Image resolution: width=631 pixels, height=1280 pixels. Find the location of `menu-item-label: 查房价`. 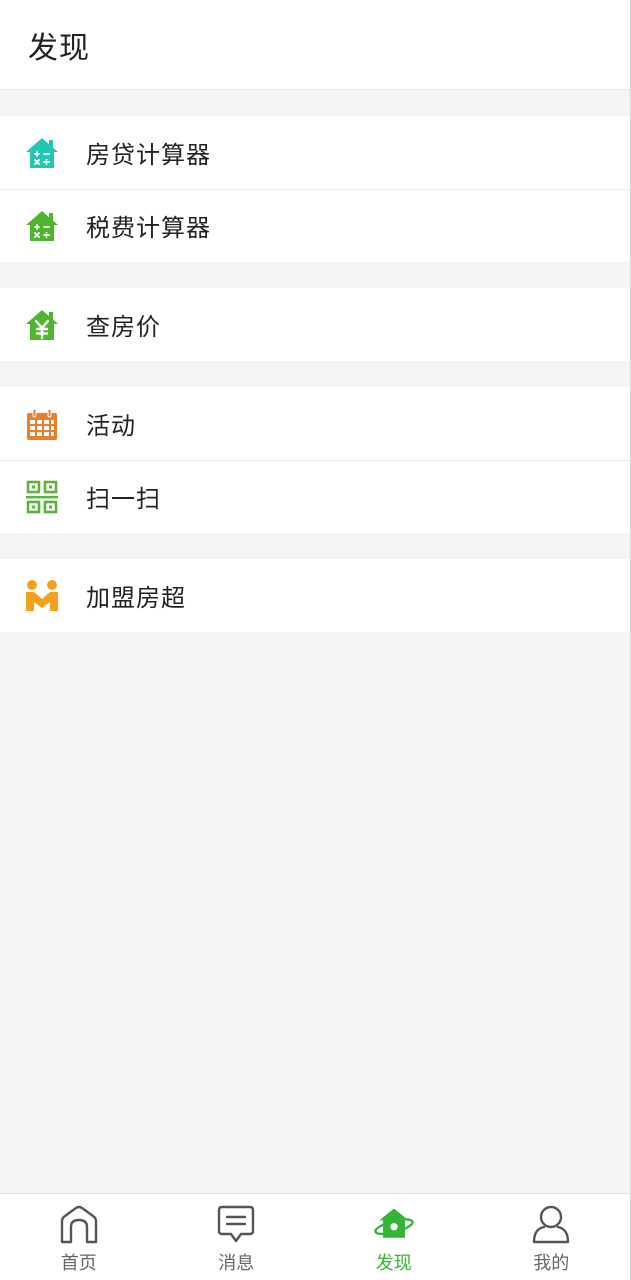

menu-item-label: 查房价 is located at coordinates (123, 327).